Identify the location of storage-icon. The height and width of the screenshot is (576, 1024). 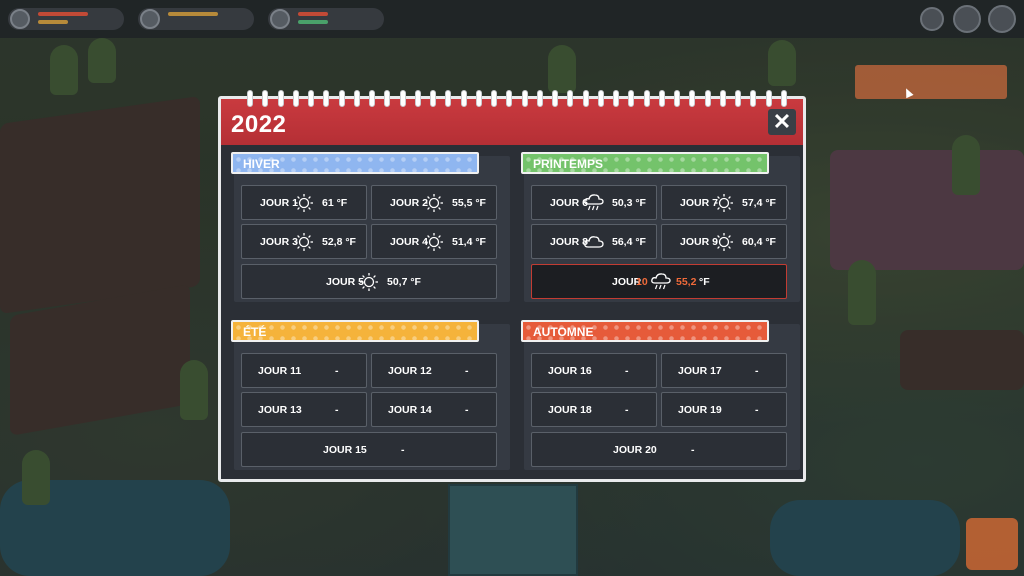
(20, 19).